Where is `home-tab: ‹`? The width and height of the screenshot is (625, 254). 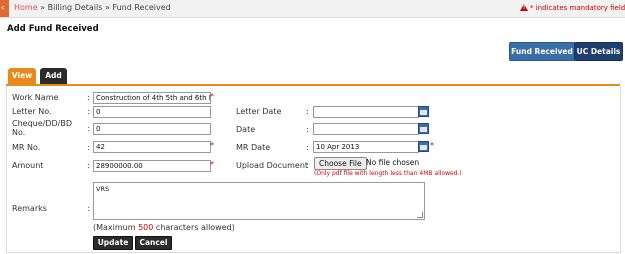
home-tab: ‹ is located at coordinates (4, 8).